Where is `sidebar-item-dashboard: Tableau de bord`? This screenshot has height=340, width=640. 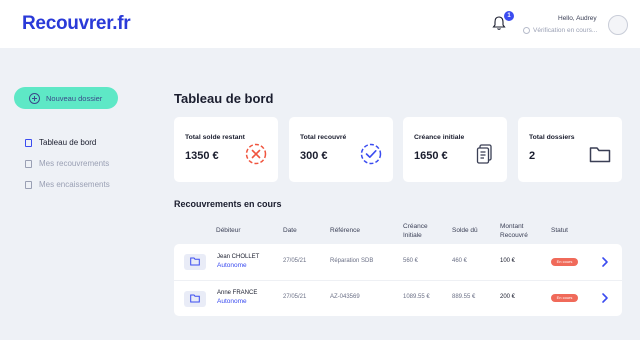 sidebar-item-dashboard: Tableau de bord is located at coordinates (60, 142).